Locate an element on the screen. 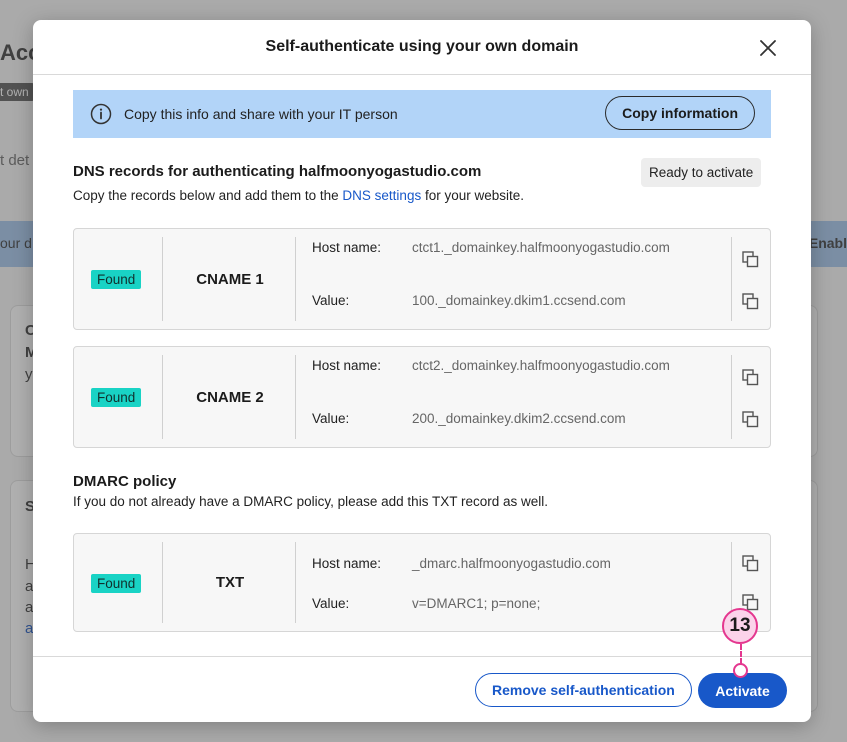 The height and width of the screenshot is (742, 847). record-value: v=DMARC1; p=none; is located at coordinates (476, 603).